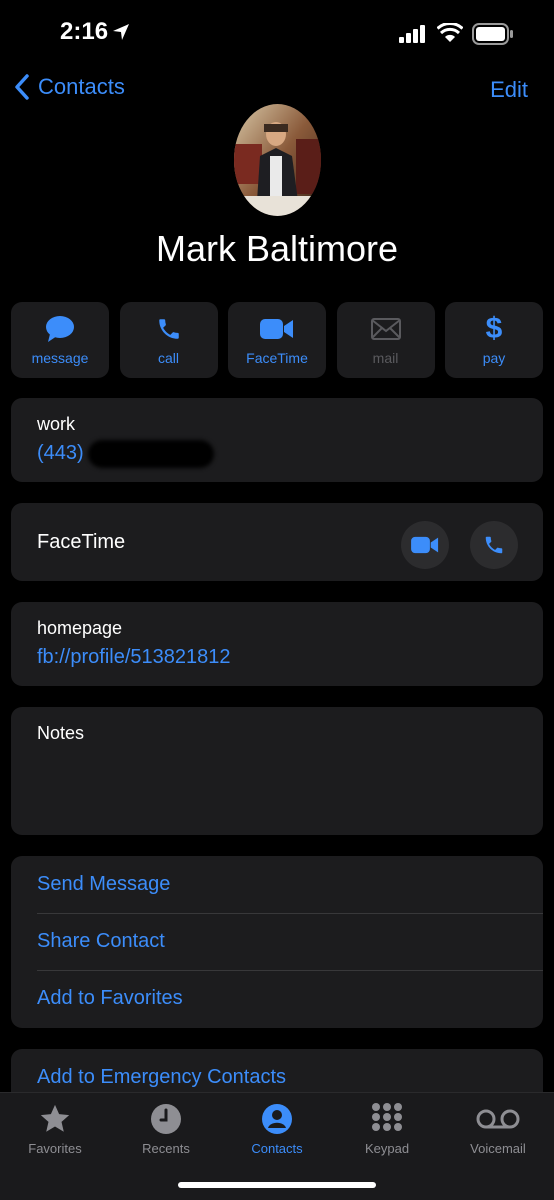 This screenshot has width=554, height=1200. I want to click on notes-label: Notes, so click(61, 733).